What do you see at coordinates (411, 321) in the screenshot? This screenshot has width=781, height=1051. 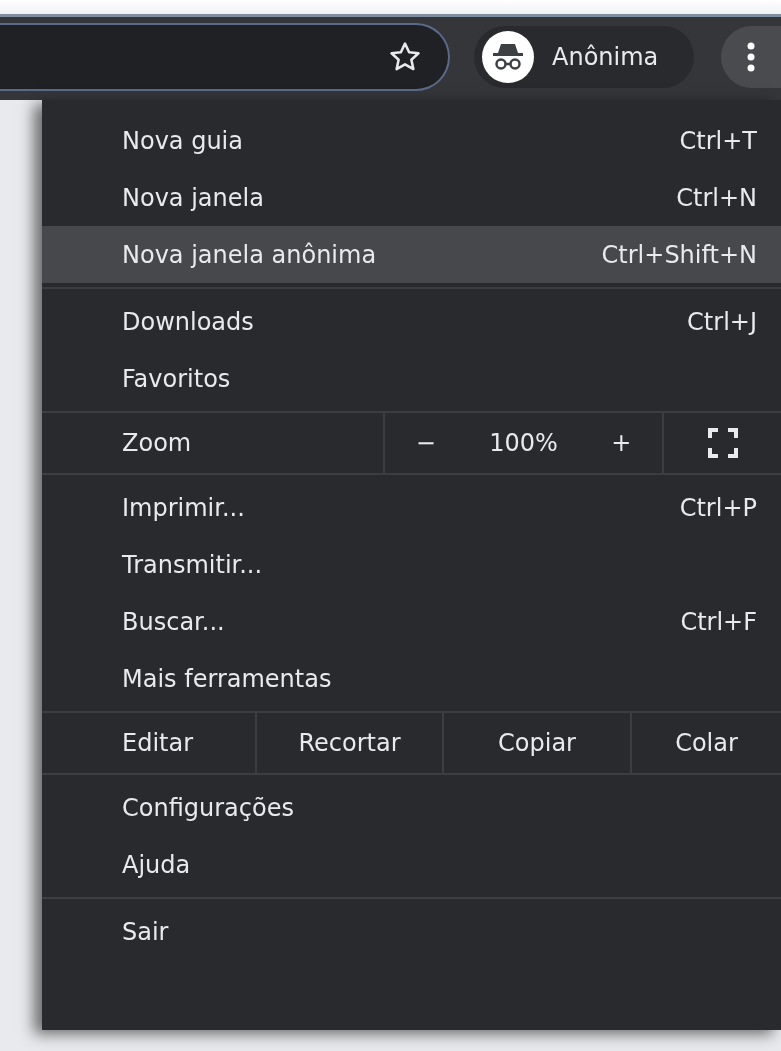 I see `menu-item: Downloads Ctrl+J` at bounding box center [411, 321].